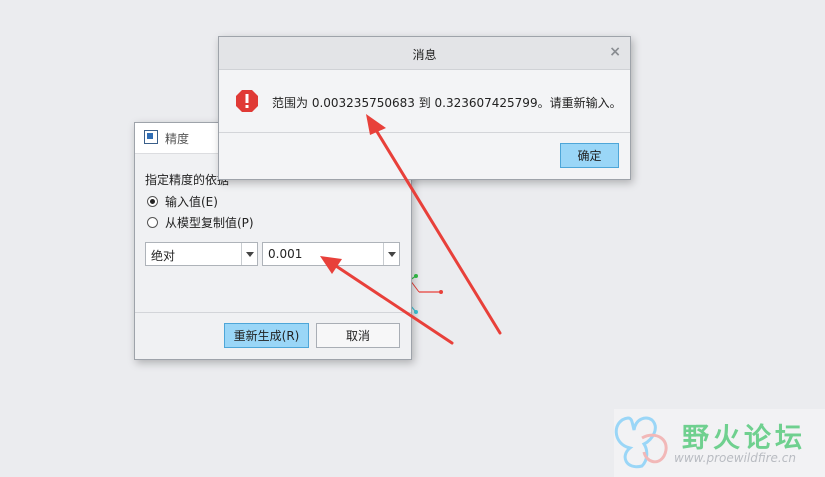 This screenshot has width=825, height=477. Describe the element at coordinates (744, 438) in the screenshot. I see `watermark-title: 野火论坛` at that location.